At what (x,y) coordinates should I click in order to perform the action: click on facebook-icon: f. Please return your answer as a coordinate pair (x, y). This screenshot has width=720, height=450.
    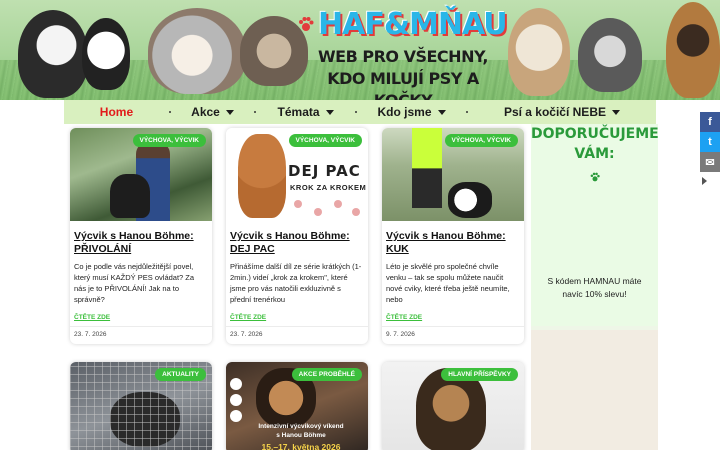
    Looking at the image, I should click on (710, 122).